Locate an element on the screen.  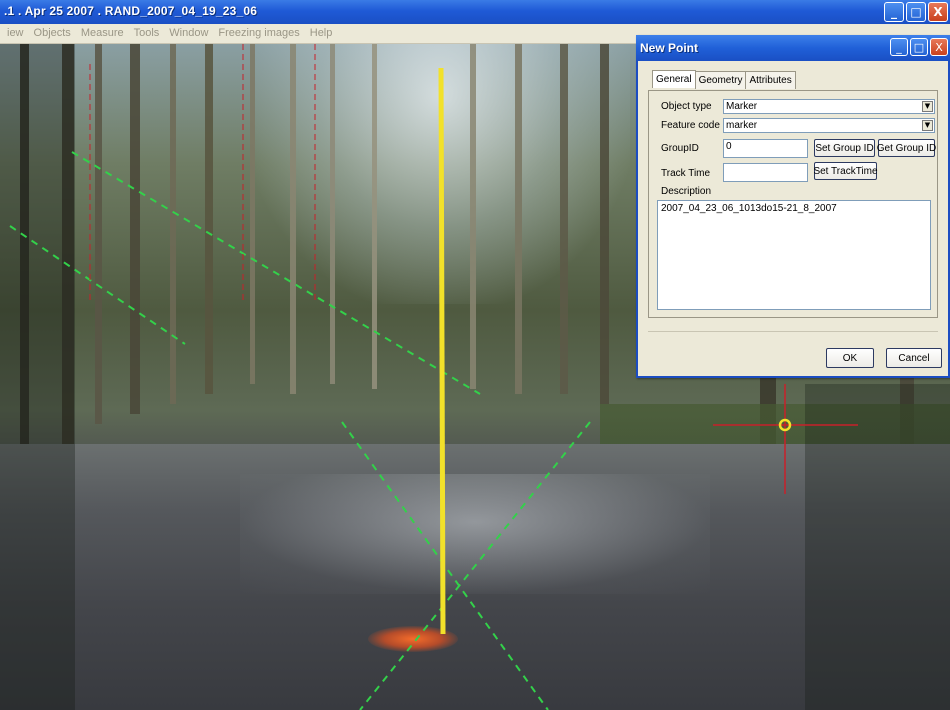
set-track-time-button: Set TrackTime is located at coordinates (845, 171).